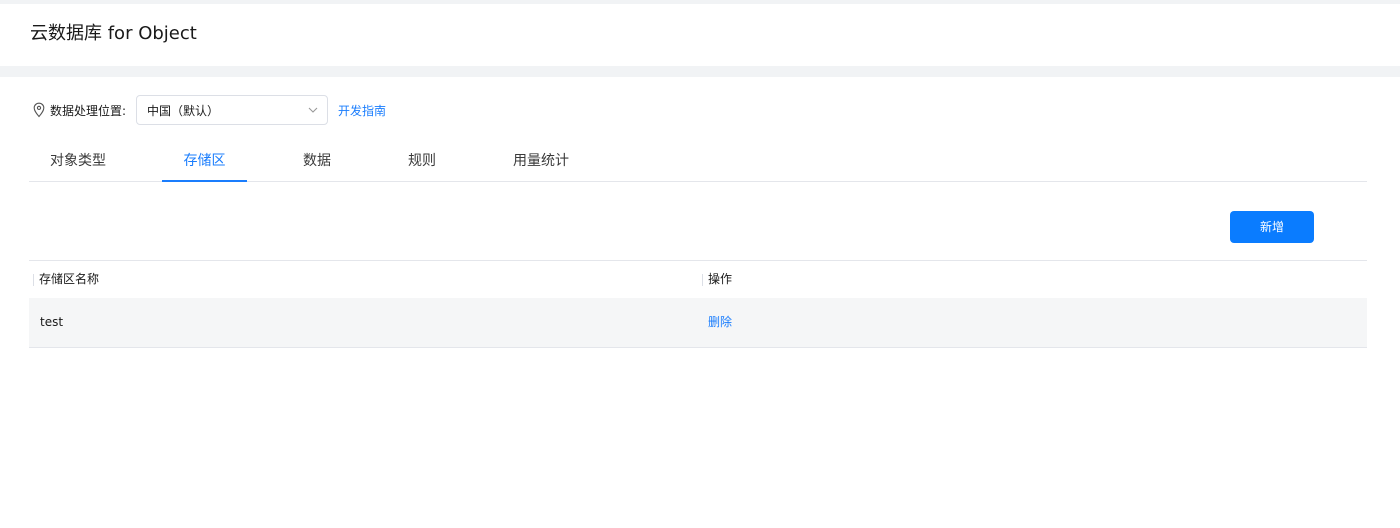 The width and height of the screenshot is (1400, 528). I want to click on delete-link: 删除, so click(720, 322).